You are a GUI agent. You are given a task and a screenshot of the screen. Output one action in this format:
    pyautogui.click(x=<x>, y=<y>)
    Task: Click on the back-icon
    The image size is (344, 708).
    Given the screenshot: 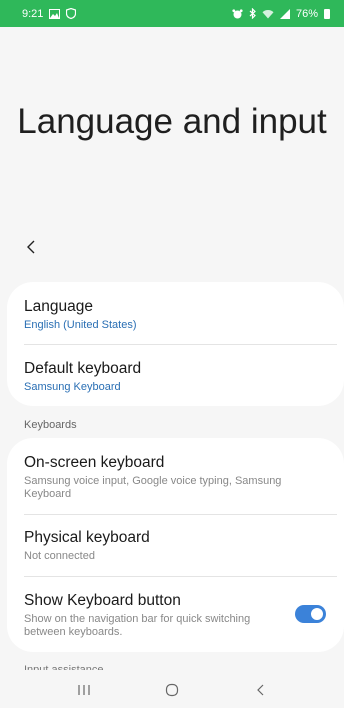 What is the action you would take?
    pyautogui.click(x=259, y=690)
    